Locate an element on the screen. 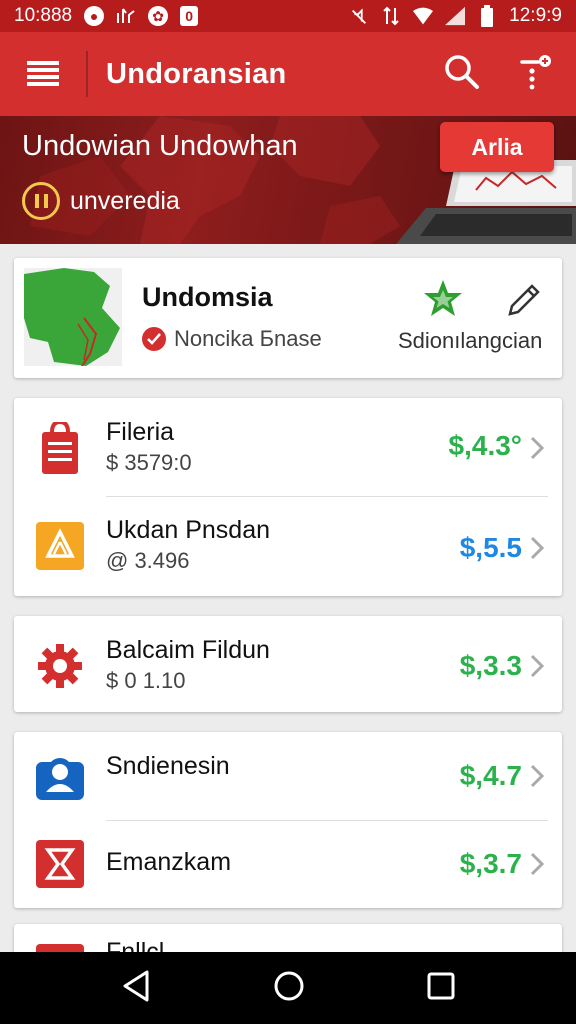  back-button is located at coordinates (136, 988).